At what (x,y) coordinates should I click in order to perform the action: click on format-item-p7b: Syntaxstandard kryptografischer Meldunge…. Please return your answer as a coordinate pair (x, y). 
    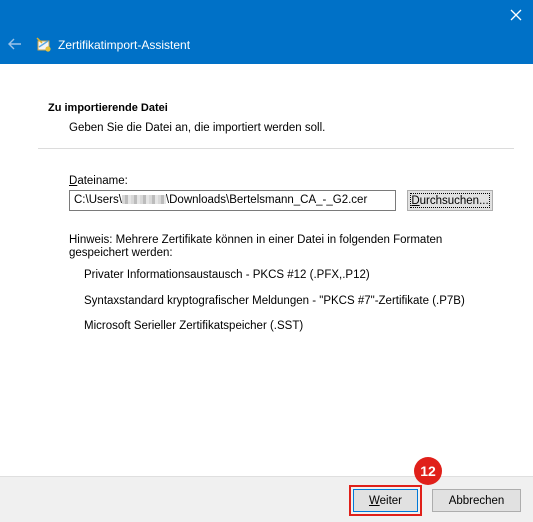
    Looking at the image, I should click on (274, 301).